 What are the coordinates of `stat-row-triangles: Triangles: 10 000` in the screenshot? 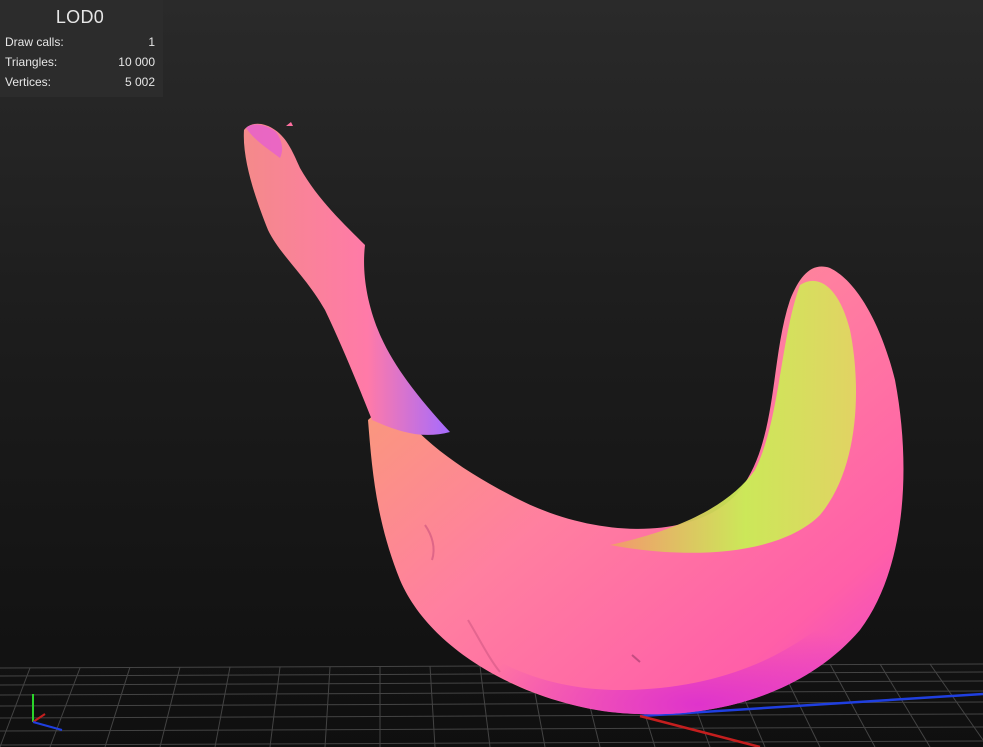 It's located at (80, 62).